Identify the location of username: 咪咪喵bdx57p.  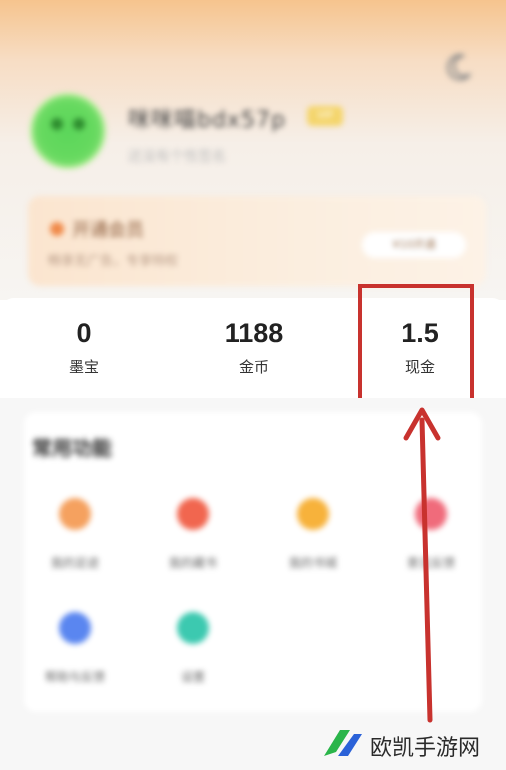
(207, 118).